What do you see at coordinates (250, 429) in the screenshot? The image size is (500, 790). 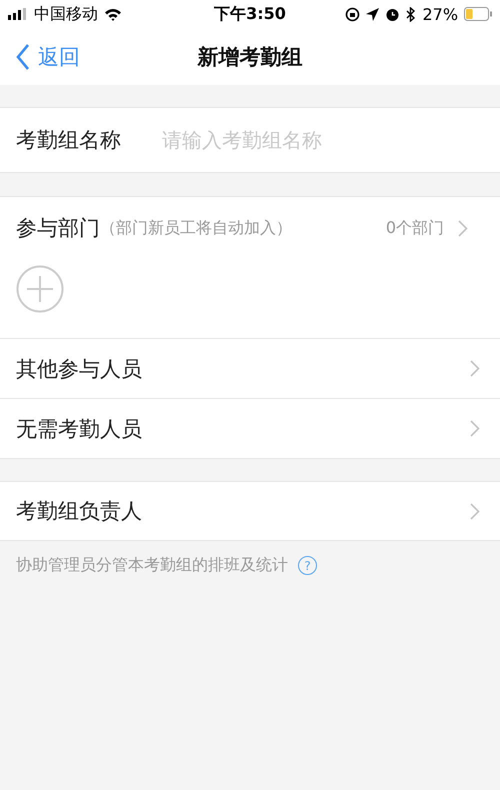 I see `list-row: 无需考勤人员` at bounding box center [250, 429].